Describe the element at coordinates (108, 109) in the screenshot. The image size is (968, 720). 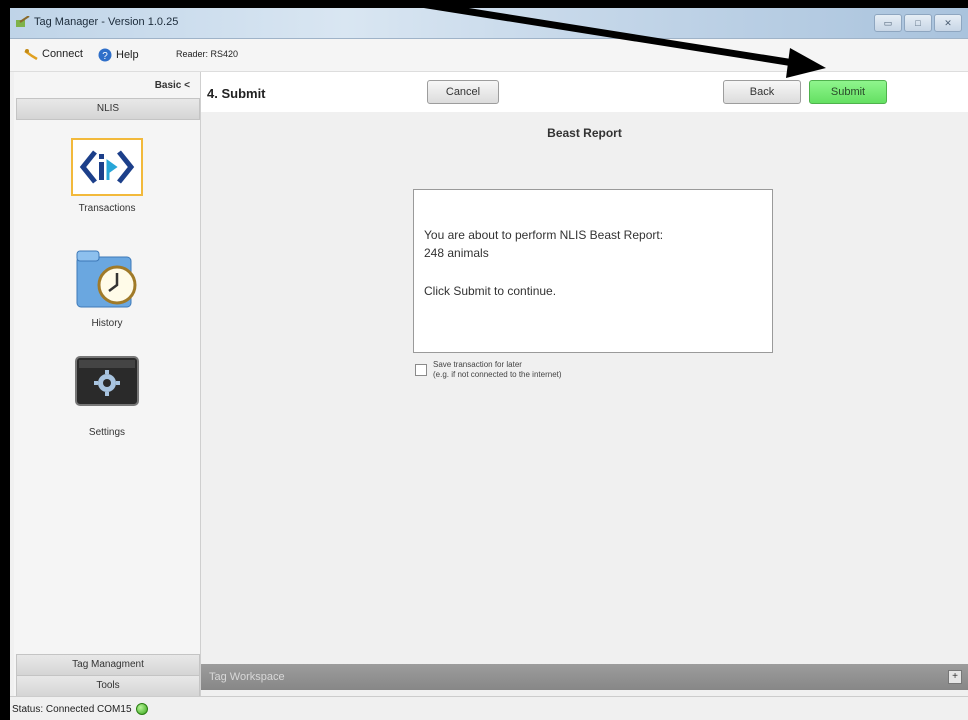
I see `sidebar-section-nlis: NLIS` at that location.